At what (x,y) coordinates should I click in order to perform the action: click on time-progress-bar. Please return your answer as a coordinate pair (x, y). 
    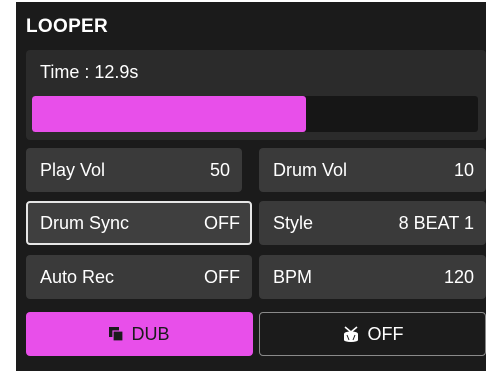
    Looking at the image, I should click on (255, 114).